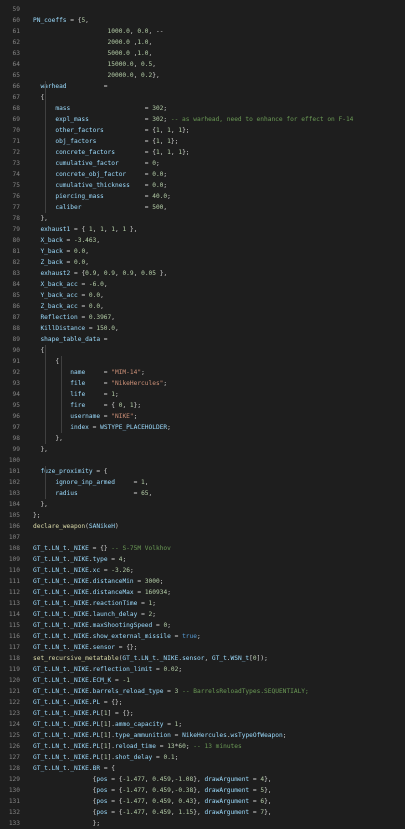 The height and width of the screenshot is (829, 405). Describe the element at coordinates (202, 163) in the screenshot. I see `code-line: 73 cumulative_factor = 0;` at that location.